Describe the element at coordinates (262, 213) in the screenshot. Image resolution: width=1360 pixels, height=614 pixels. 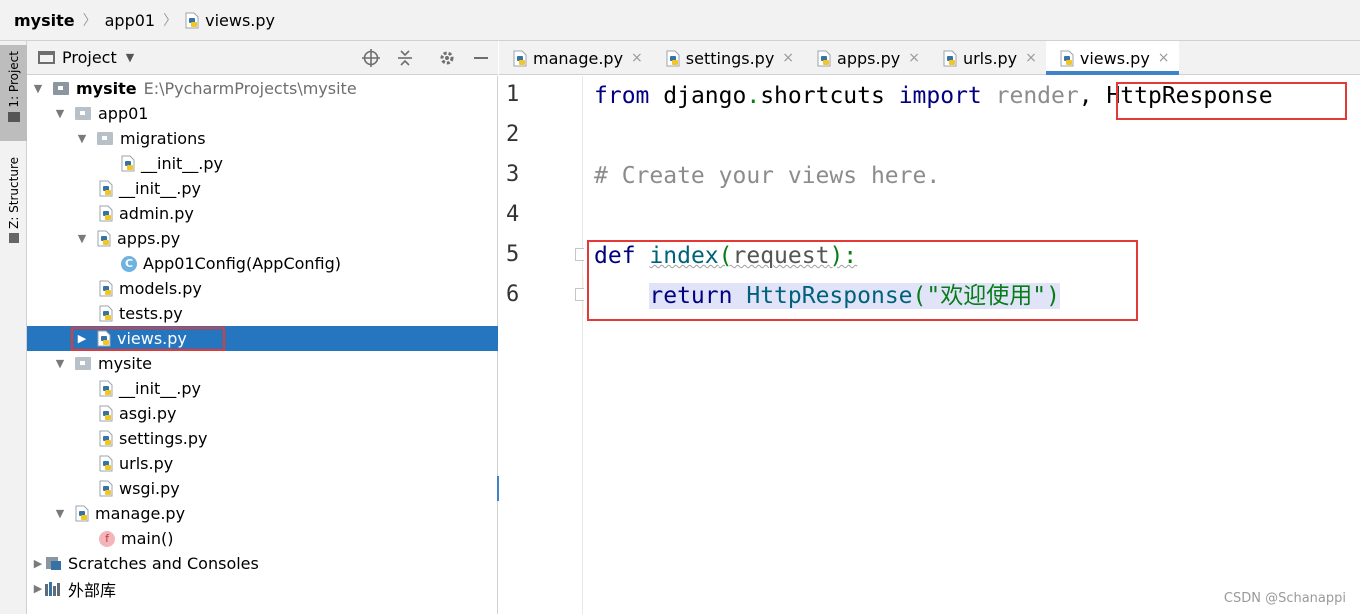
I see `tree-node-admin: admin.py` at that location.